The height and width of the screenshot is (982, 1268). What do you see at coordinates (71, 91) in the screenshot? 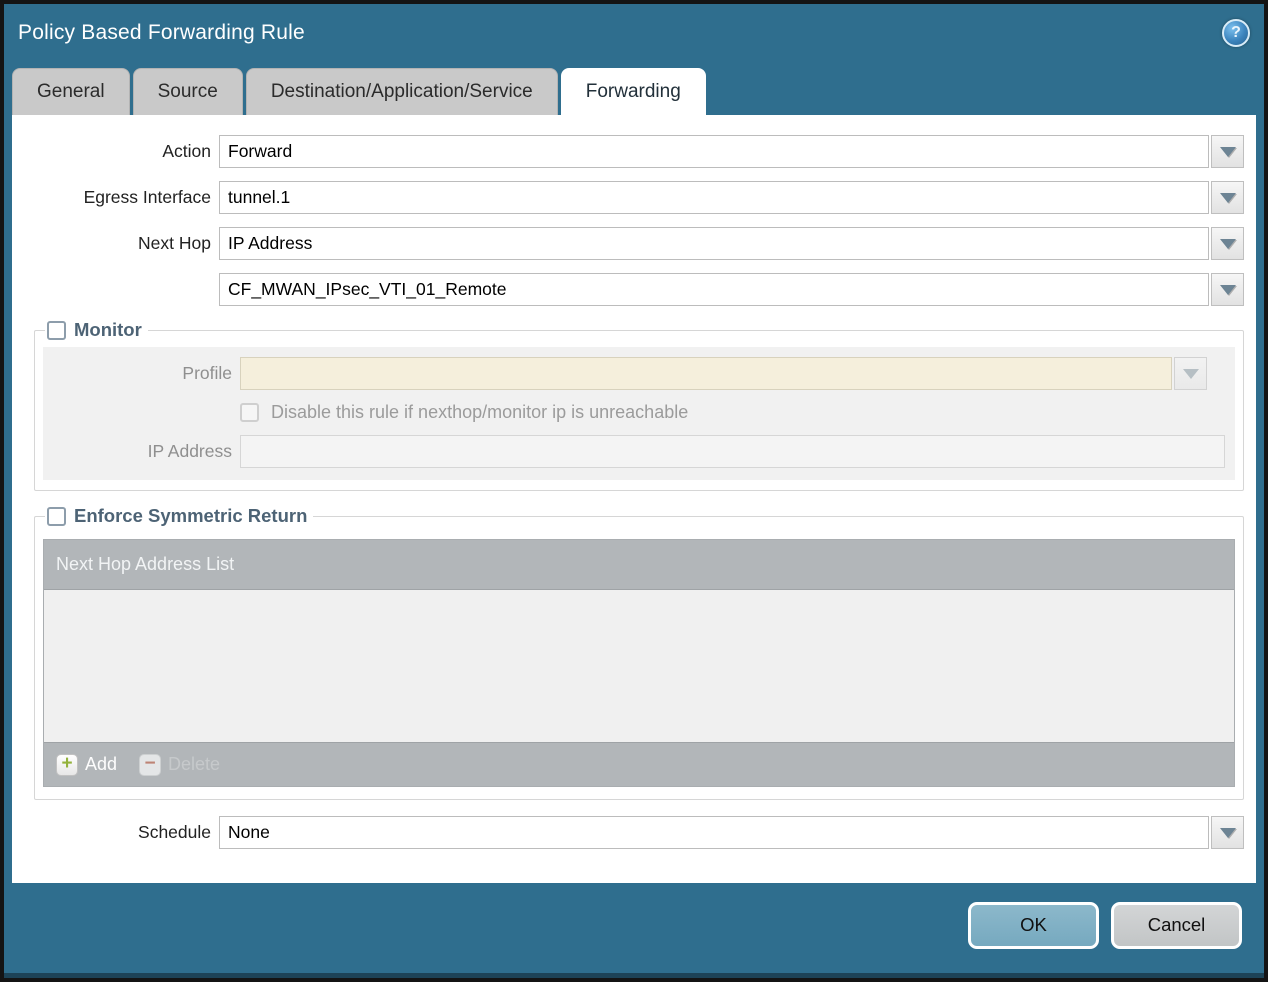
I see `tab-general: General` at bounding box center [71, 91].